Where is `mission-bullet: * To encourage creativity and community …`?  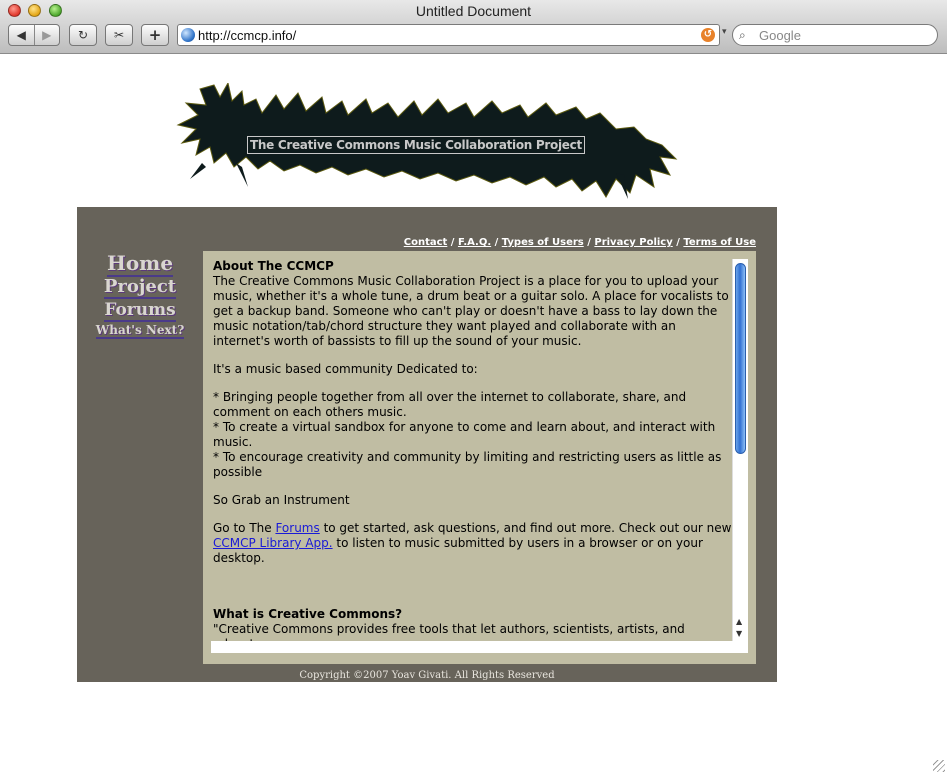 mission-bullet: * To encourage creativity and community … is located at coordinates (467, 464).